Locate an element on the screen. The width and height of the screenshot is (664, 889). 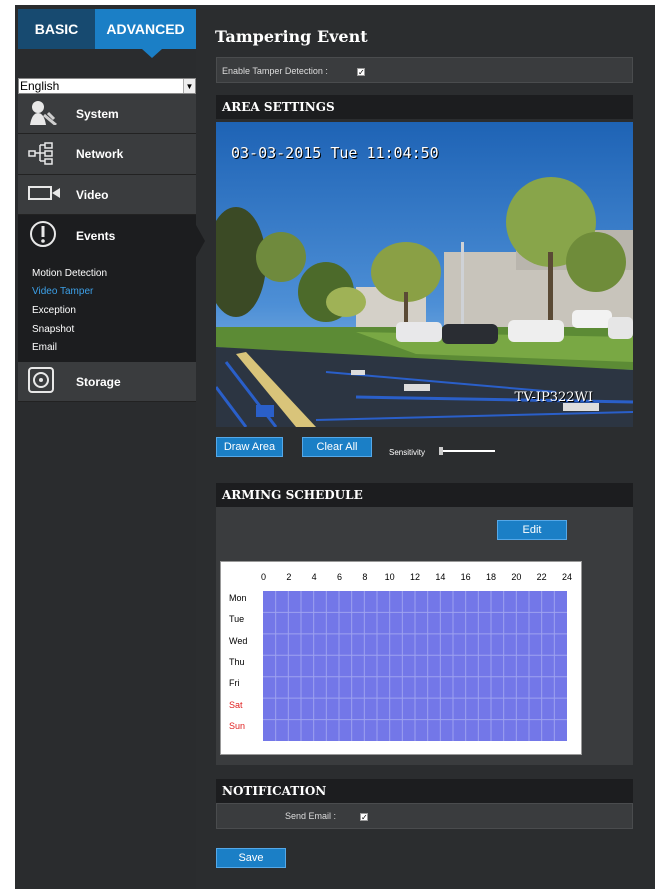
tab-advanced: ADVANCED is located at coordinates (145, 29).